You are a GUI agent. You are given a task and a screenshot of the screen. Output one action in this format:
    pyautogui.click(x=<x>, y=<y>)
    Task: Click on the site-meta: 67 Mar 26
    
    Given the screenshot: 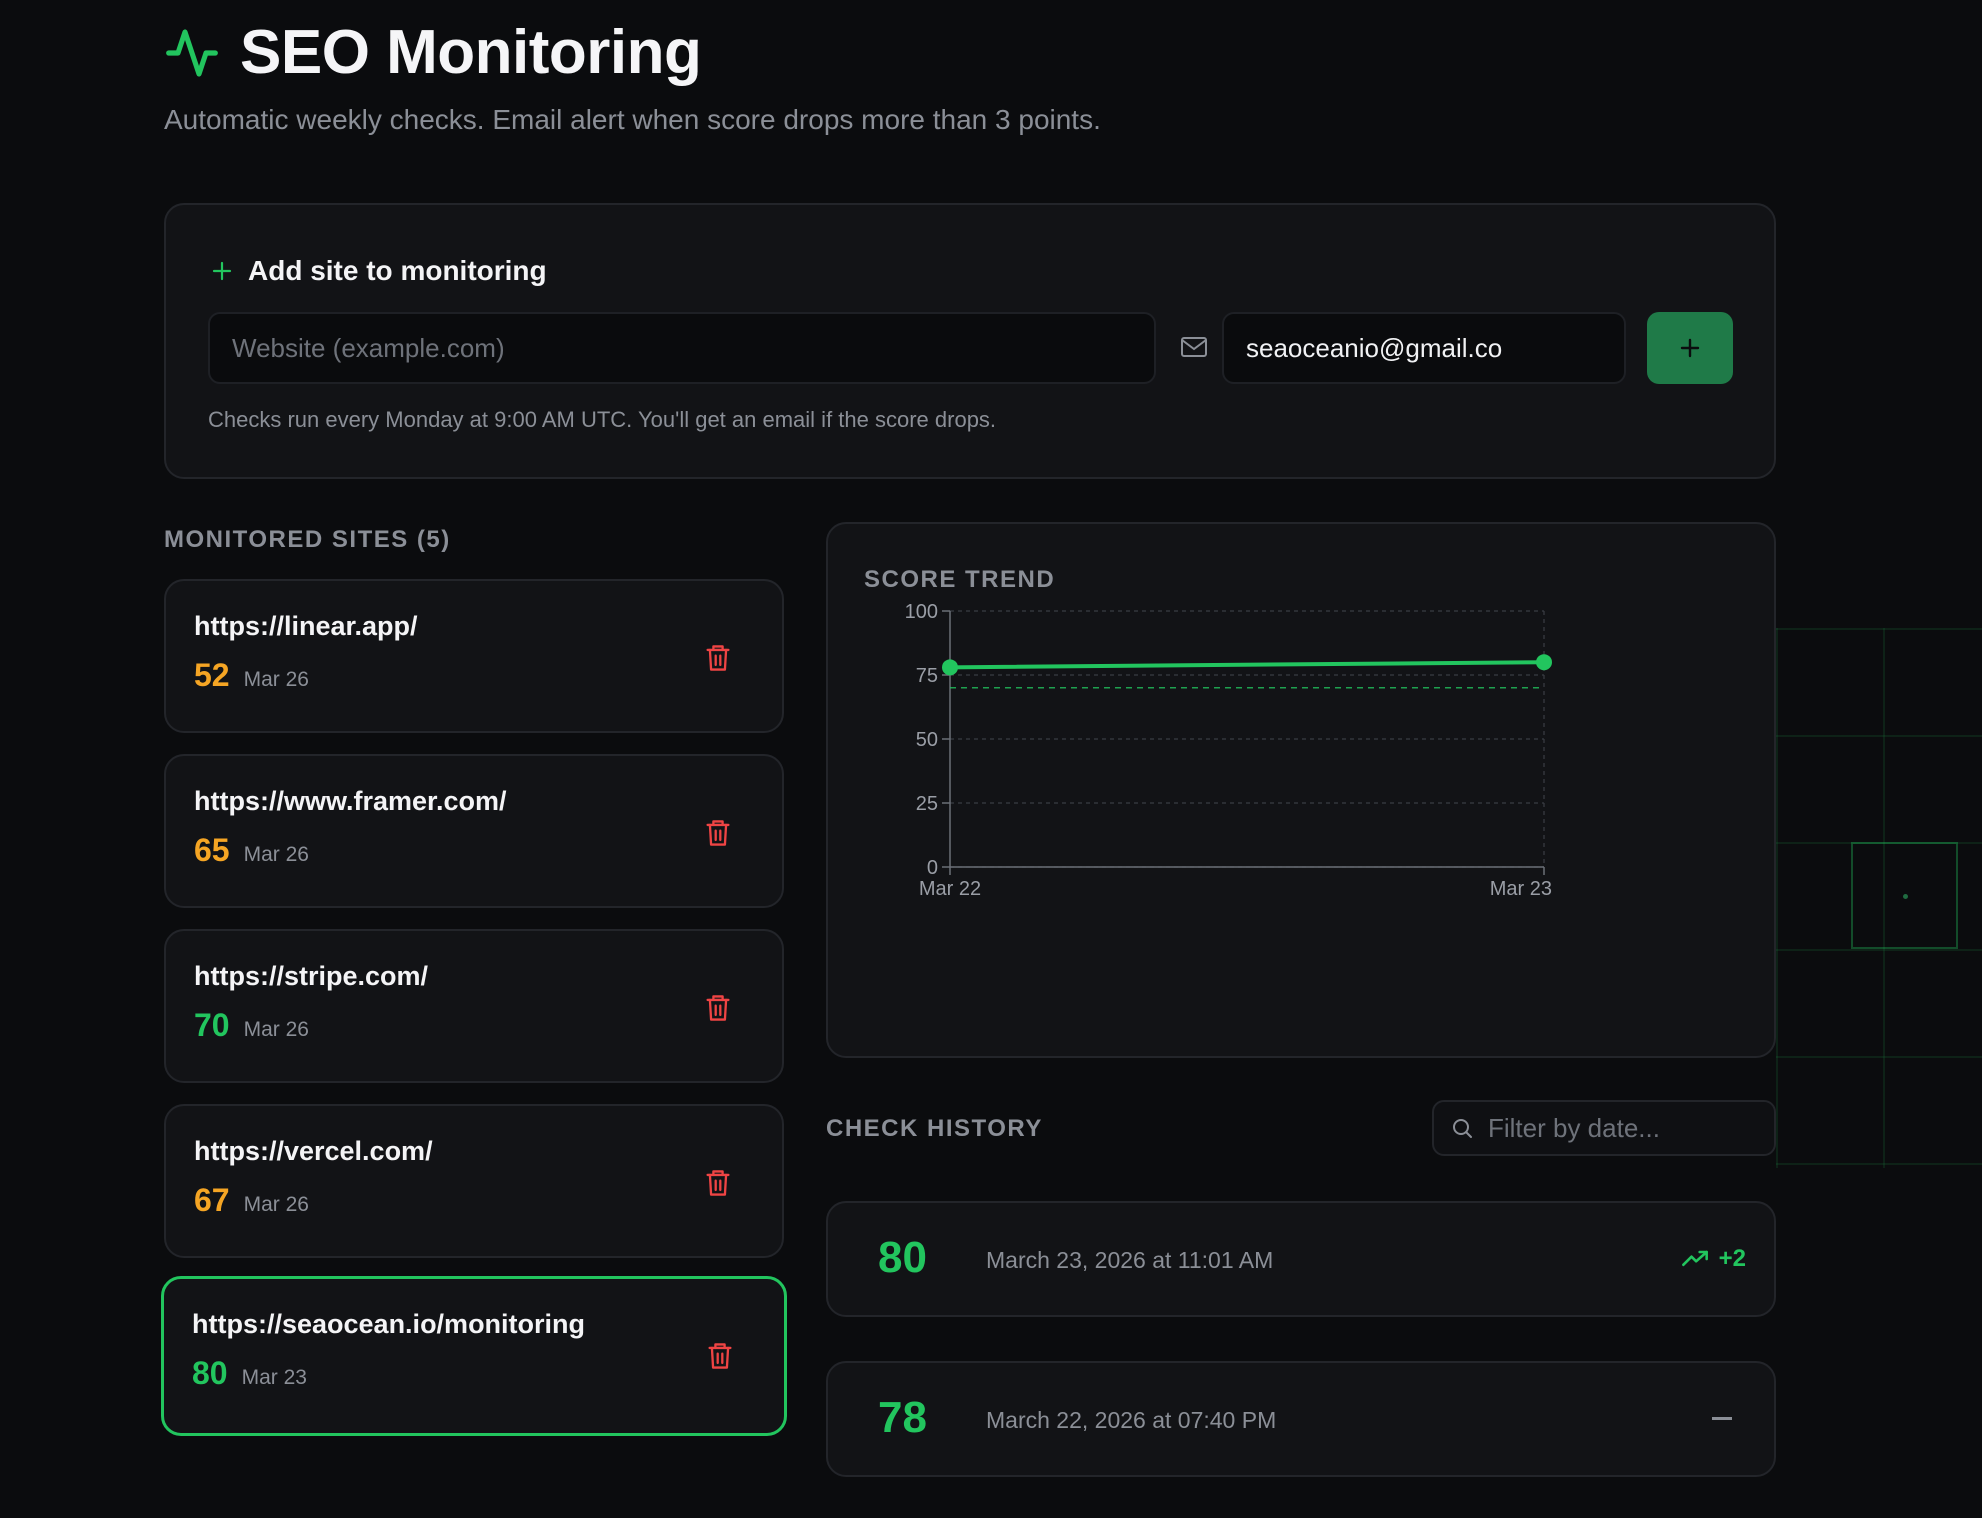 What is the action you would take?
    pyautogui.click(x=251, y=1200)
    